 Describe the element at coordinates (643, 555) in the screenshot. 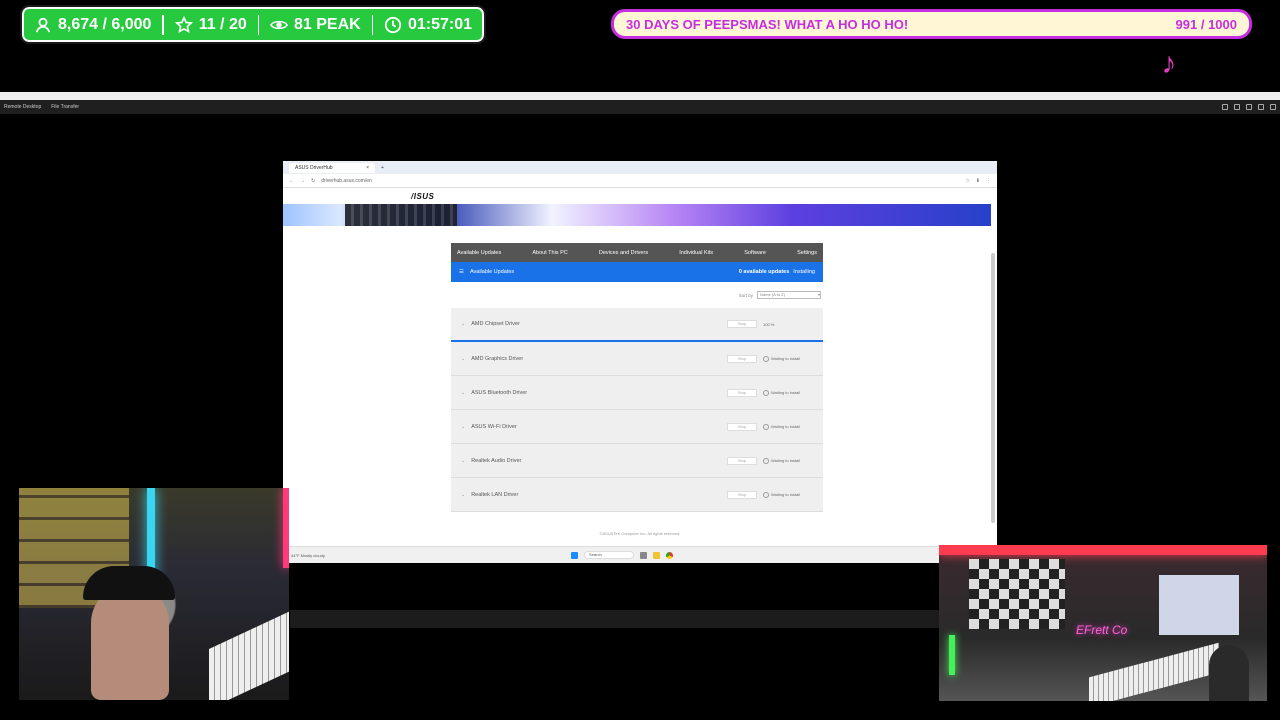

I see `task-view-icon` at that location.